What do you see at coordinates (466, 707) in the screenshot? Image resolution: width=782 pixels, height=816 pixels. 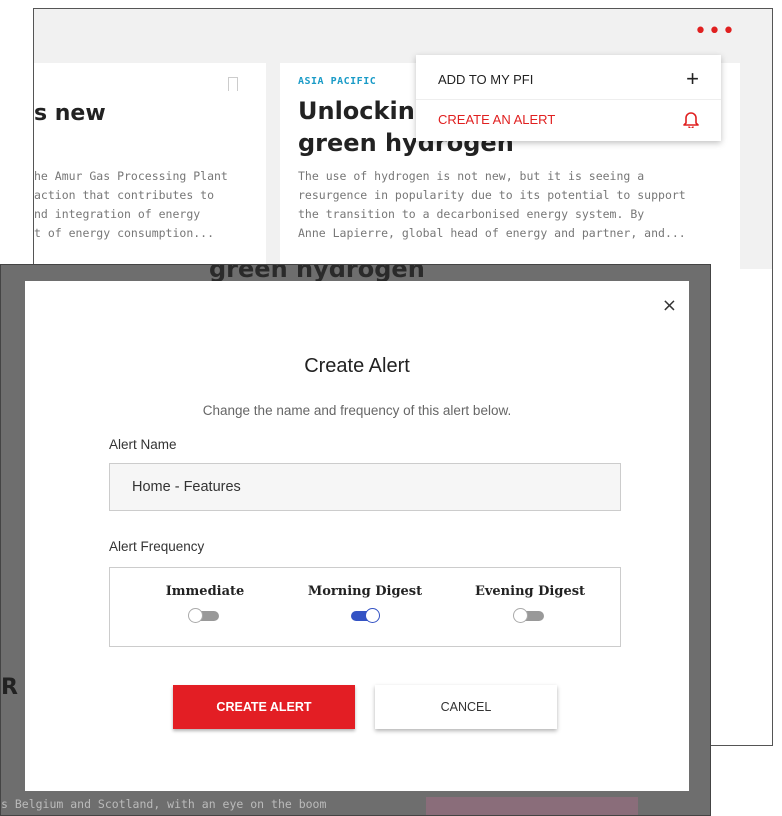 I see `cancel-button: CANCEL` at bounding box center [466, 707].